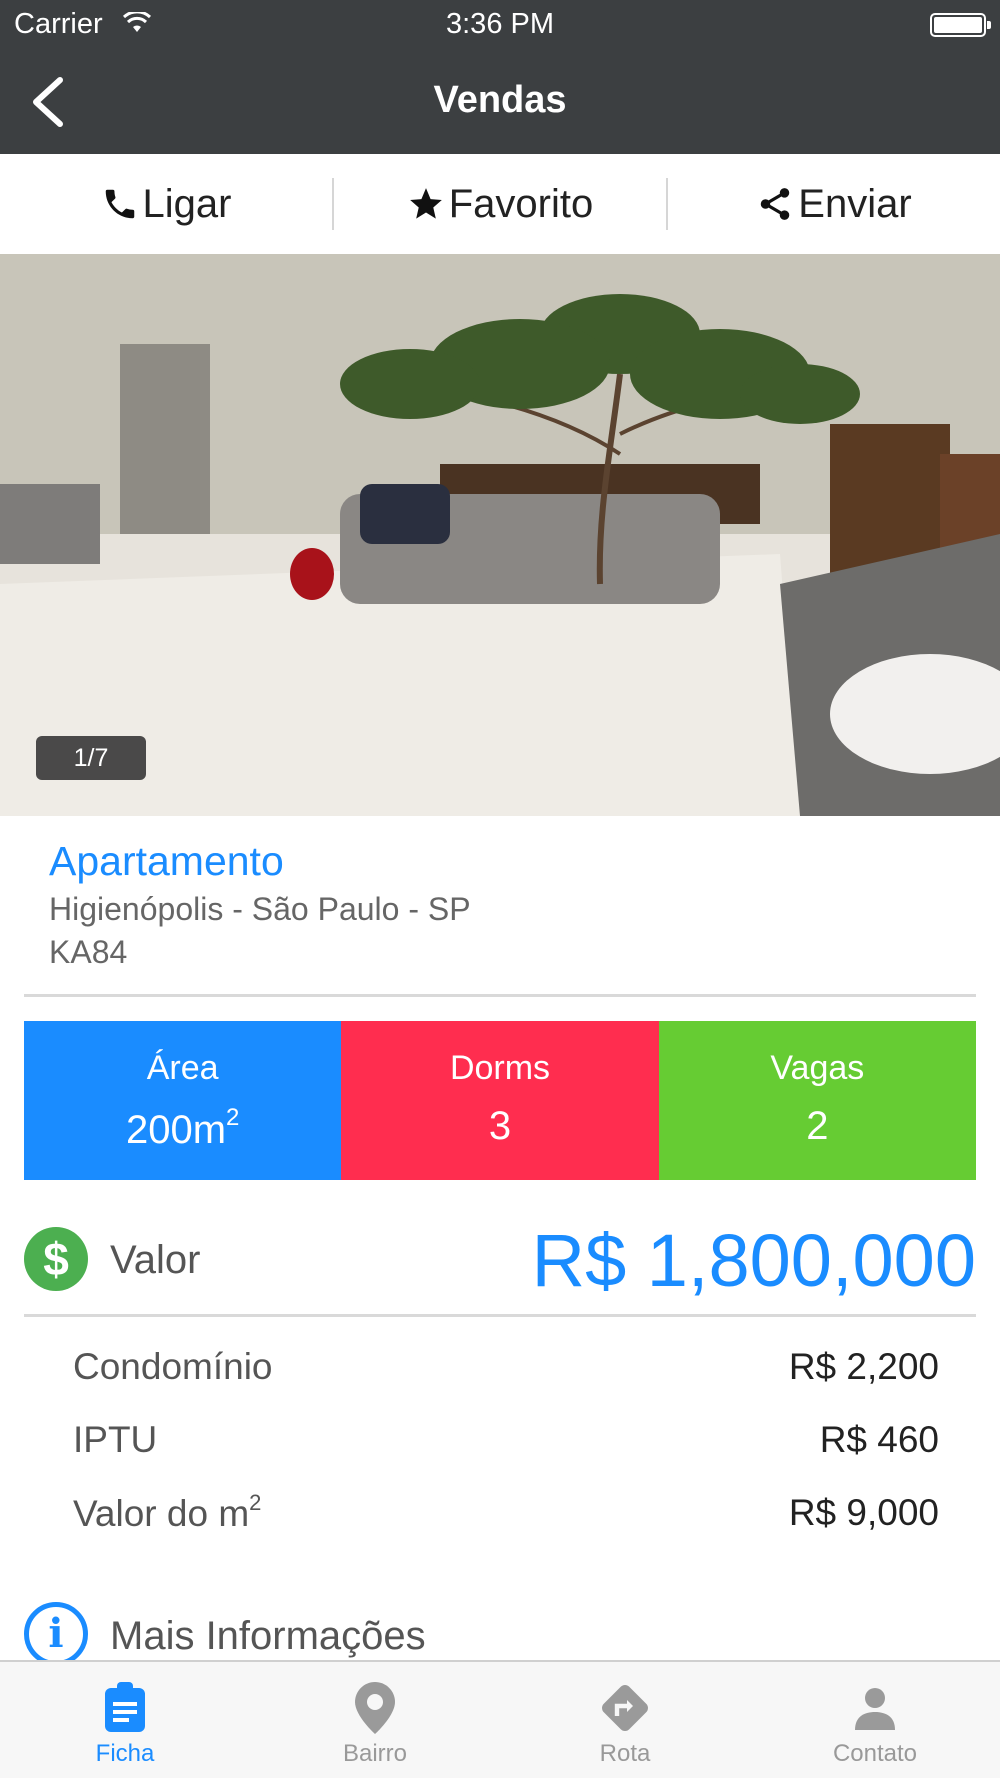 This screenshot has width=1000, height=1778. Describe the element at coordinates (155, 1260) in the screenshot. I see `price-label: Valor` at that location.